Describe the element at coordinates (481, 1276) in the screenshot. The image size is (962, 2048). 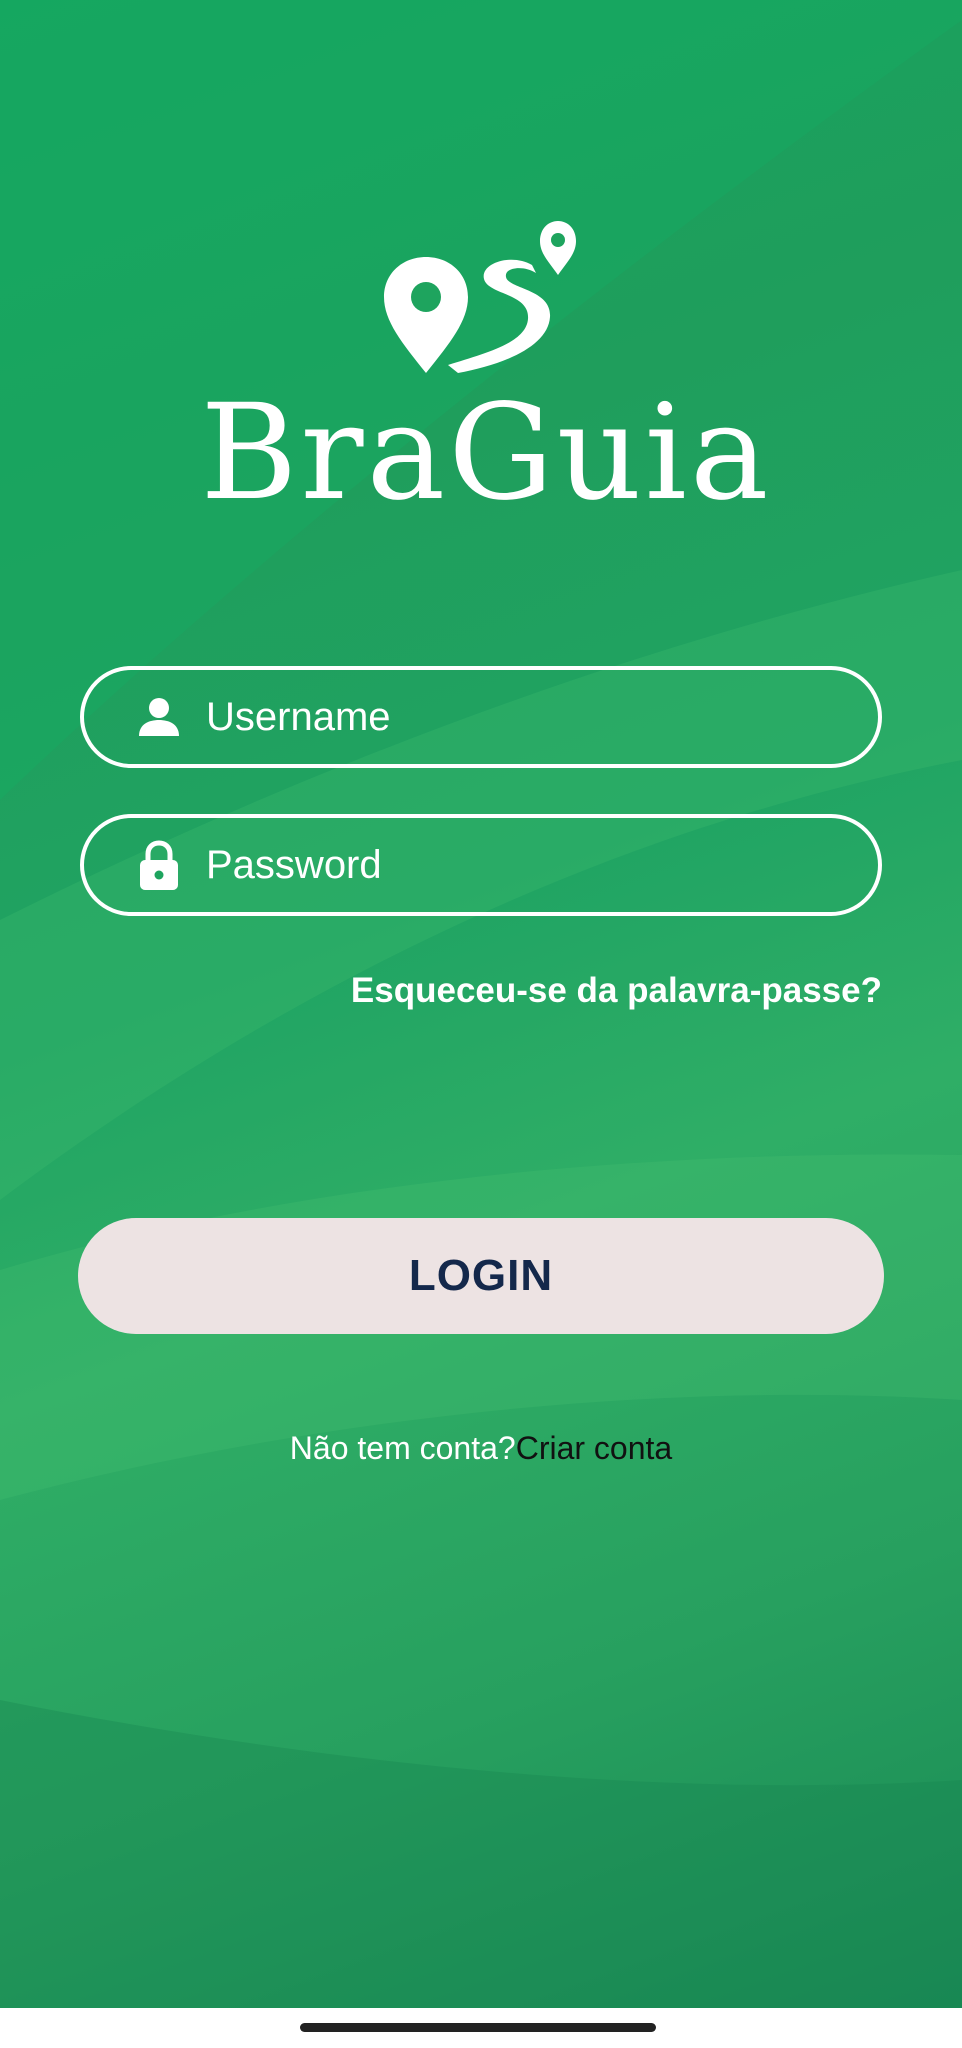
I see `login-button: LOGIN` at that location.